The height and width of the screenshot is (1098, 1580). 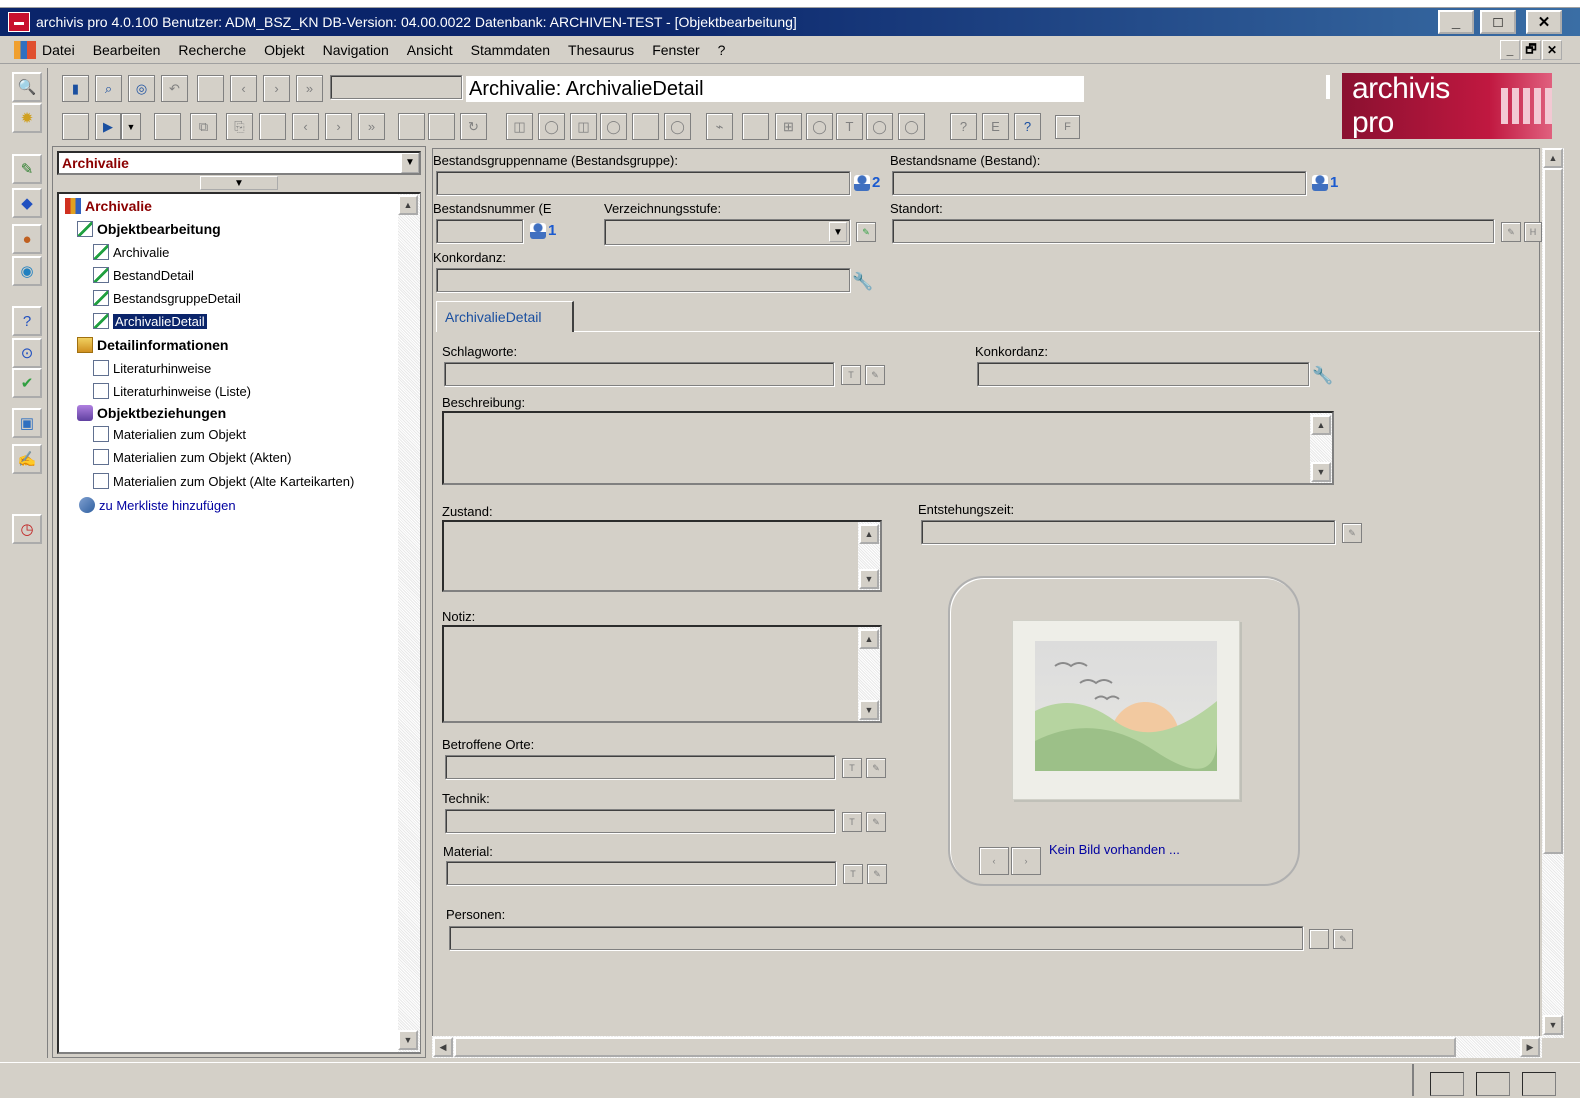 I want to click on form-horizontal-thumb, so click(x=955, y=1047).